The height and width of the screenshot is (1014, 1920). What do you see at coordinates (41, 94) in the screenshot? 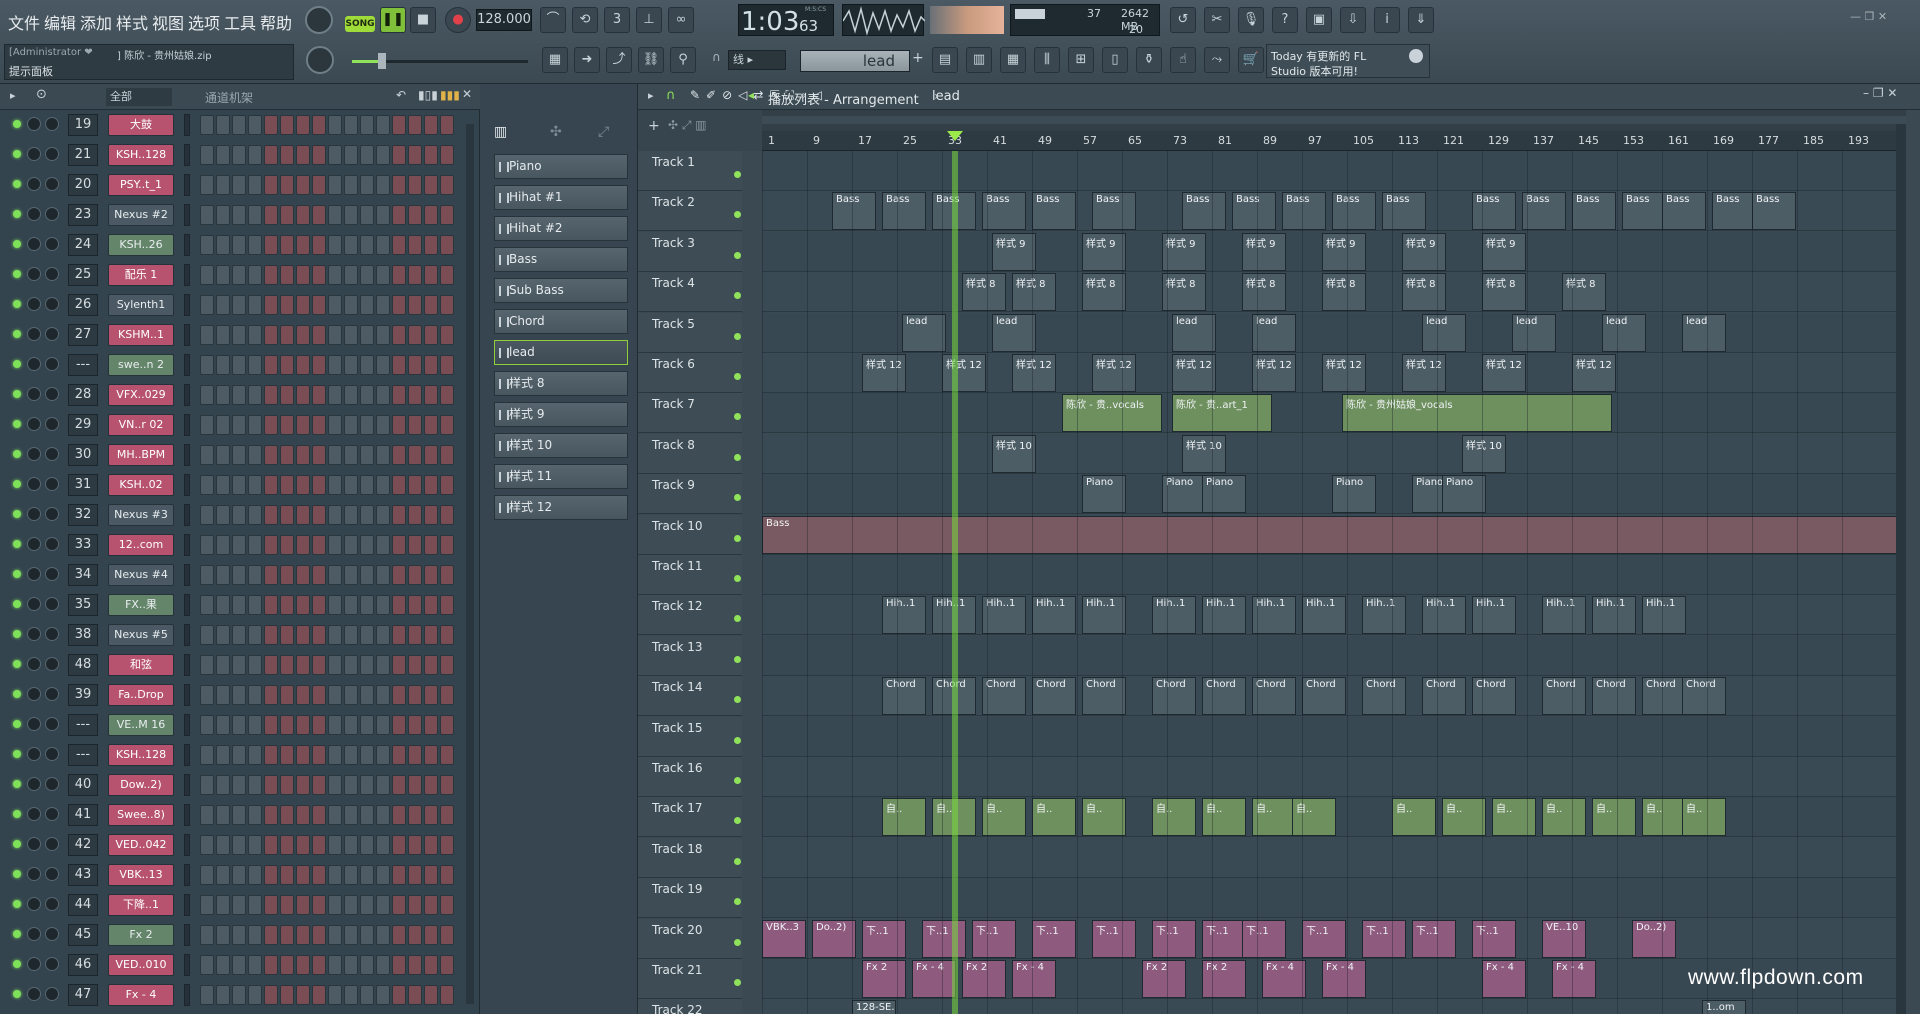
I see `rack-options-icon: ⊙` at bounding box center [41, 94].